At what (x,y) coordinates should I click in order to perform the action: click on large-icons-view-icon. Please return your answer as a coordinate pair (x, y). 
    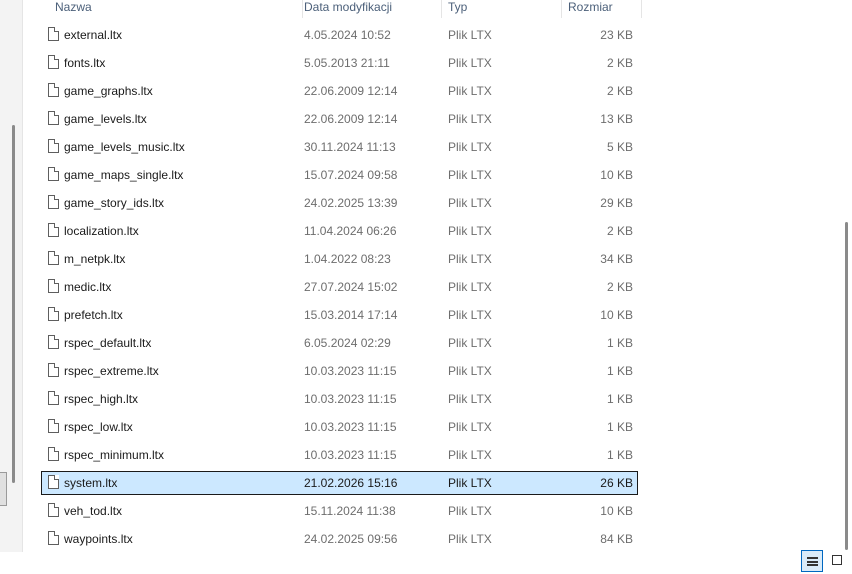
    Looking at the image, I should click on (837, 560).